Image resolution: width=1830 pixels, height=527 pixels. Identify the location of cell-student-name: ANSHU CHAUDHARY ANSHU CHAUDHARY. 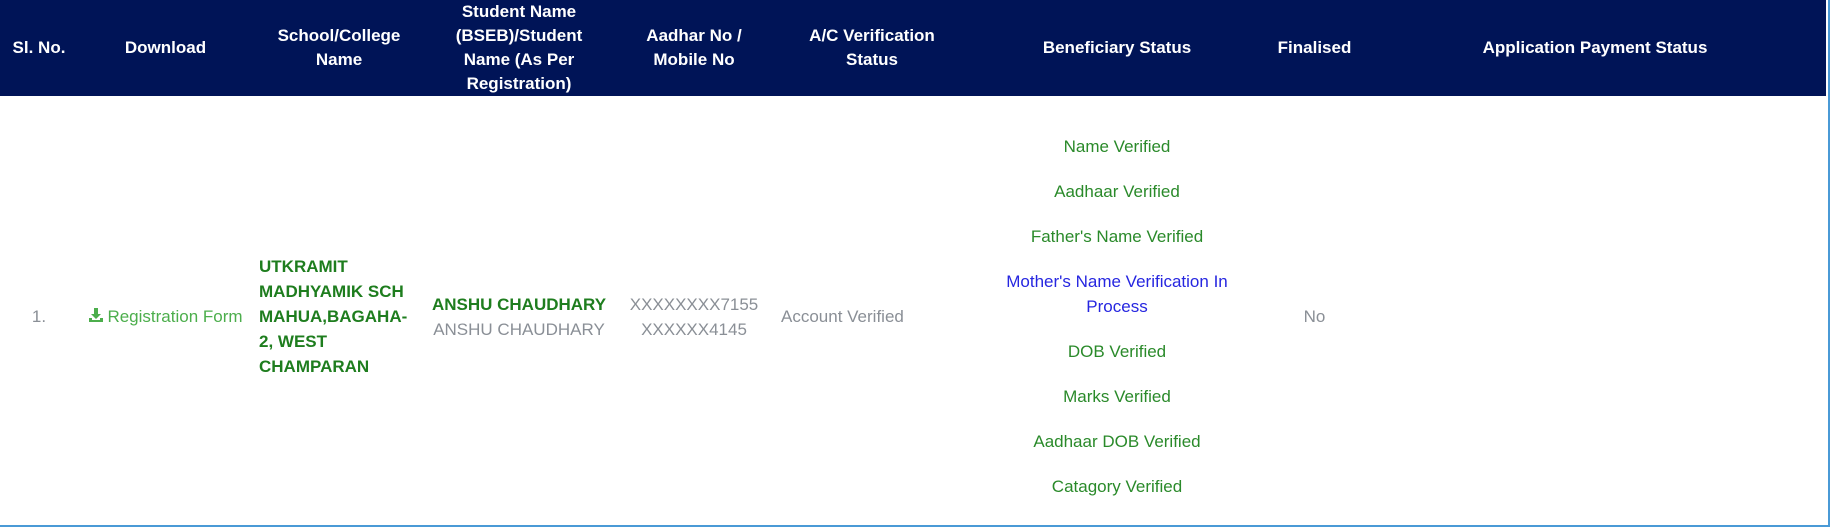
(519, 310).